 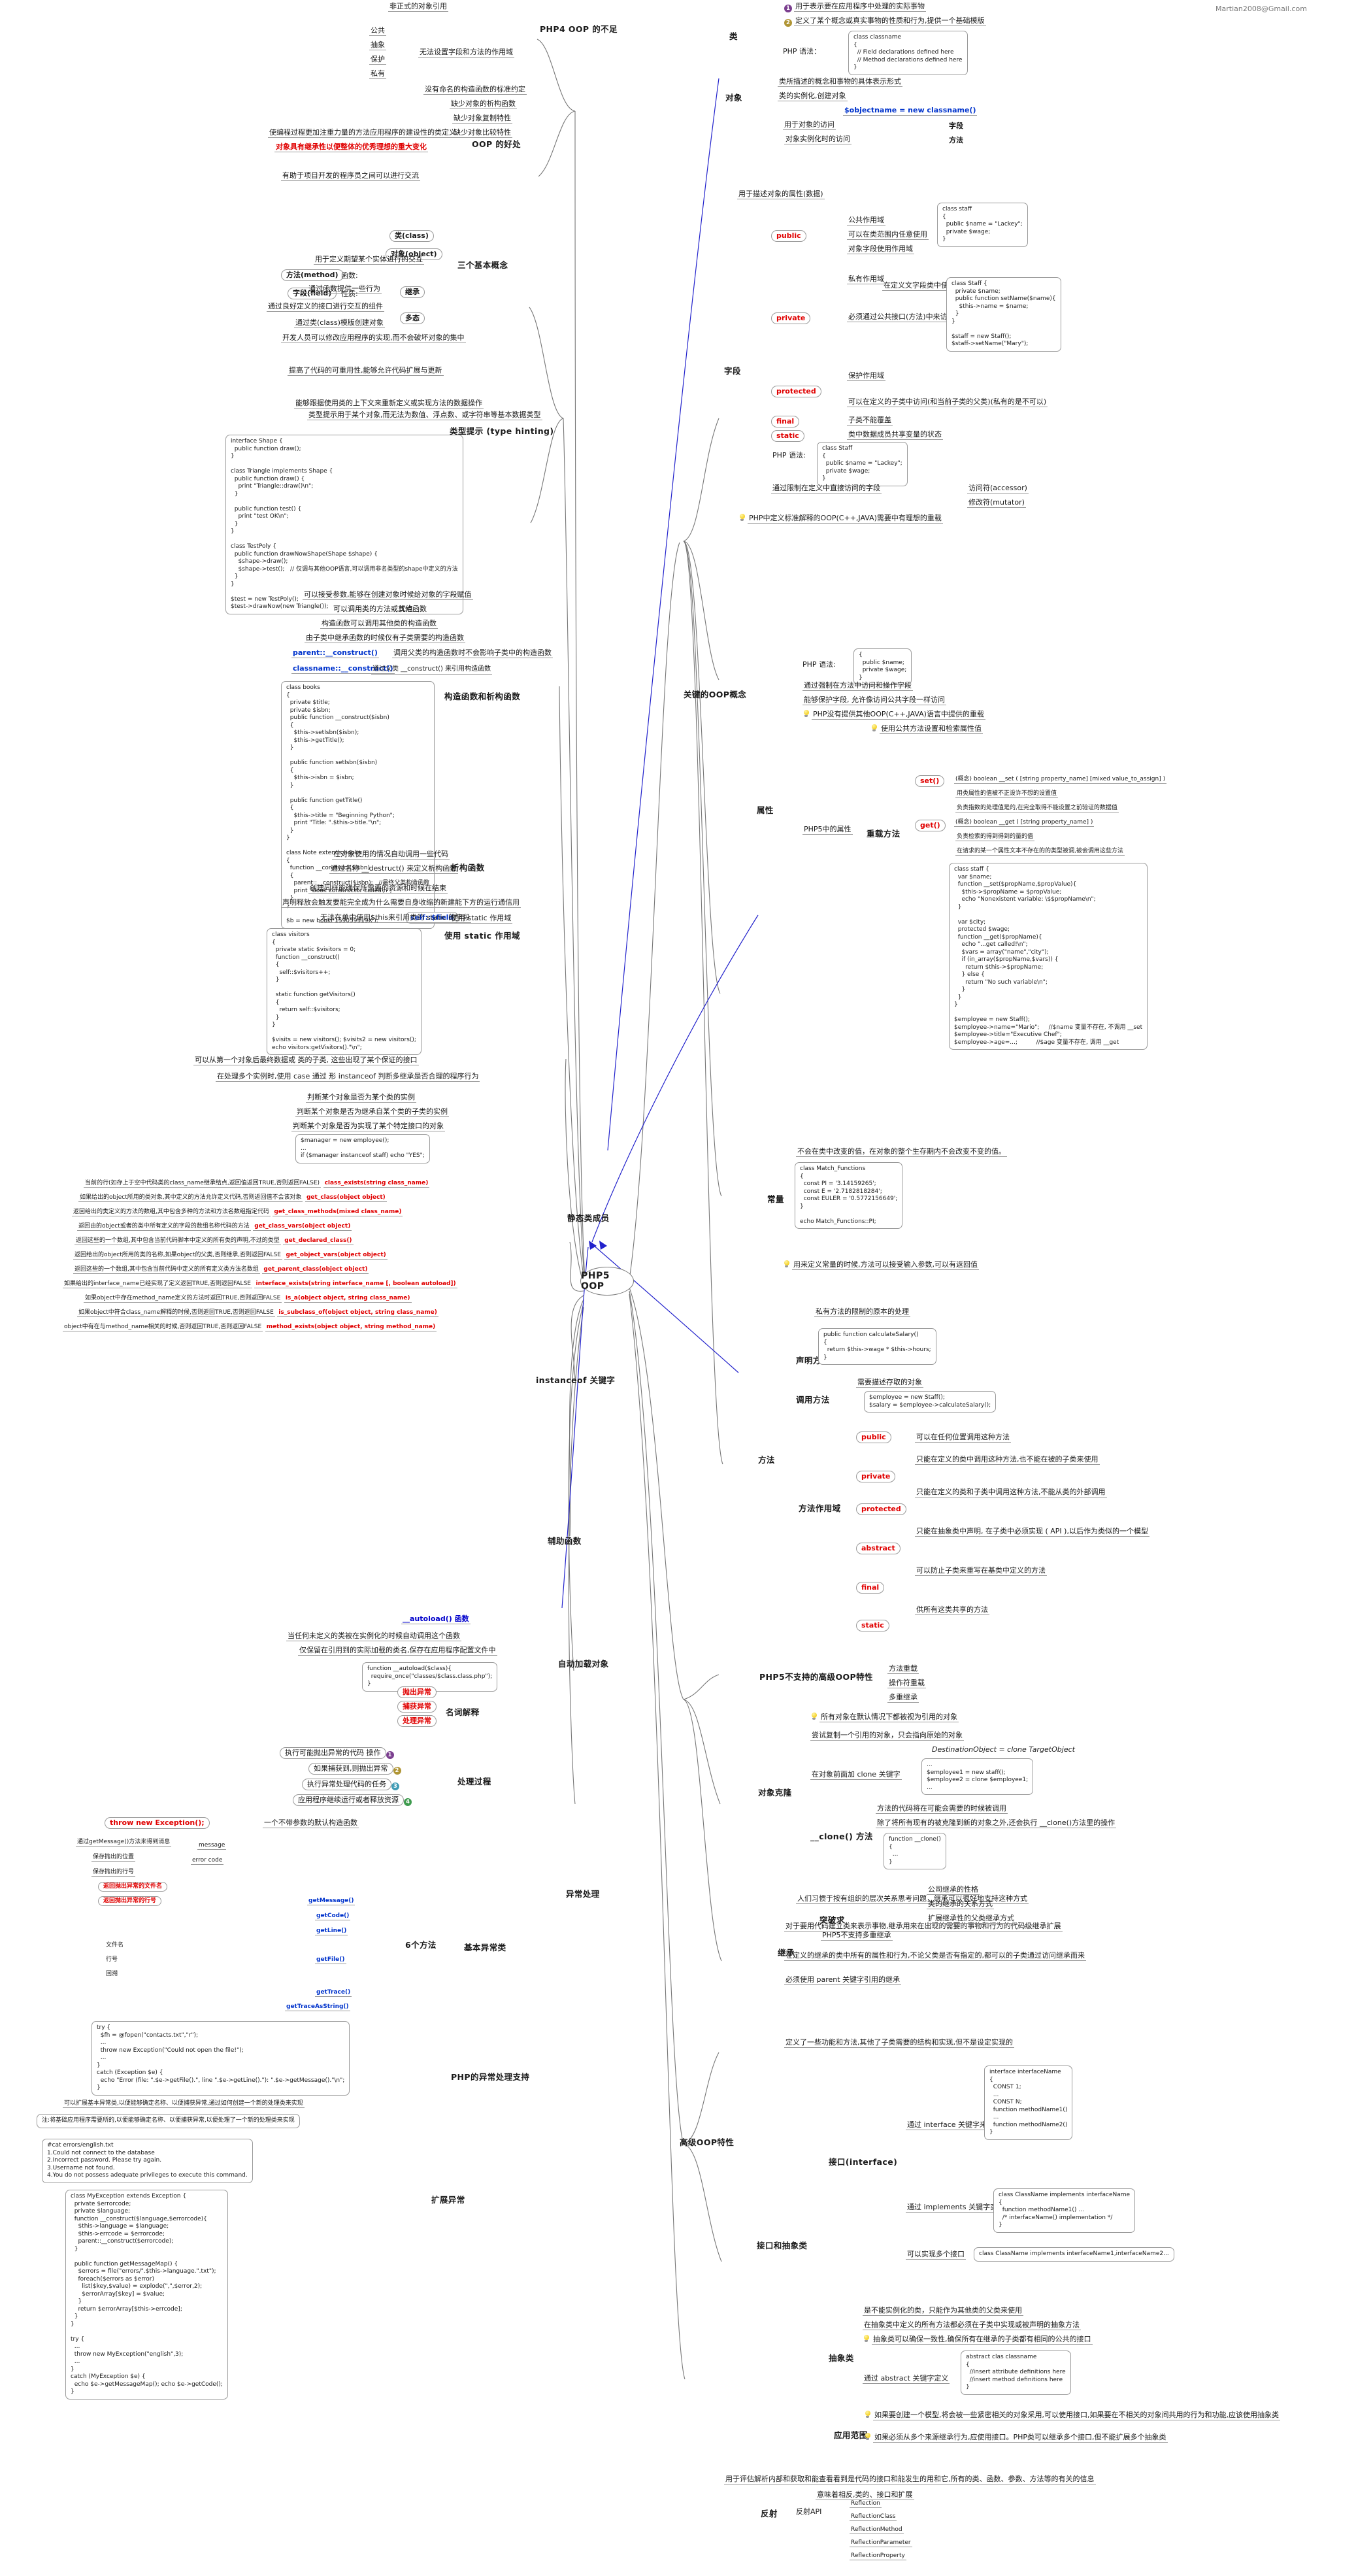 What do you see at coordinates (887, 1736) in the screenshot?
I see `advanced-clone-item-1: 尝试复制一个引用的对象，只会指向原始的对象` at bounding box center [887, 1736].